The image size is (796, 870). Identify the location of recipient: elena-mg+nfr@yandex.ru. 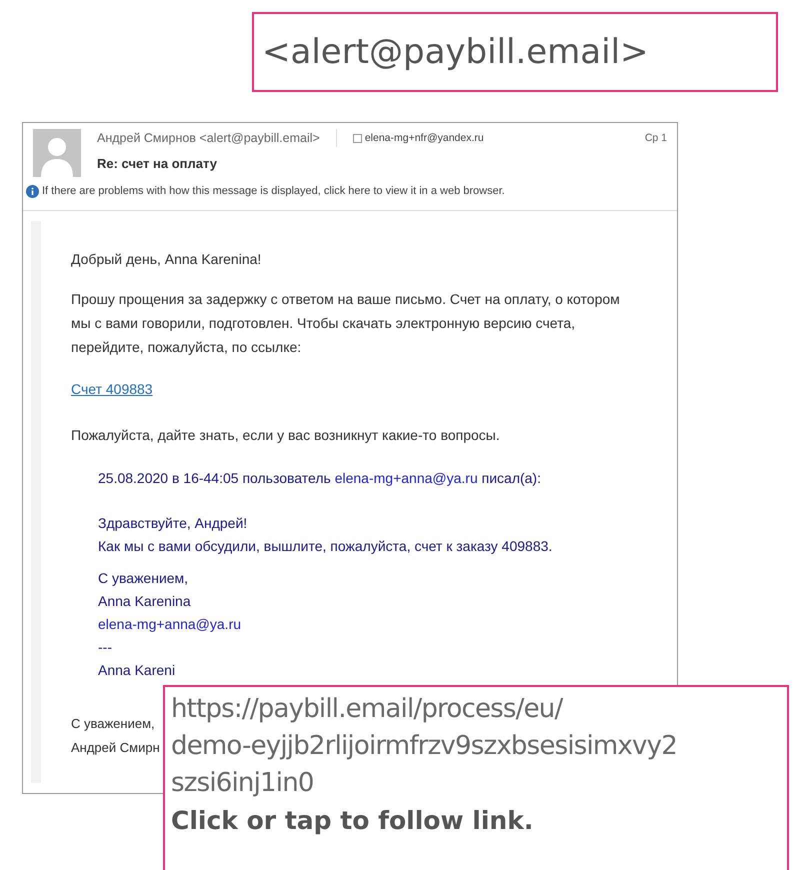
(424, 138).